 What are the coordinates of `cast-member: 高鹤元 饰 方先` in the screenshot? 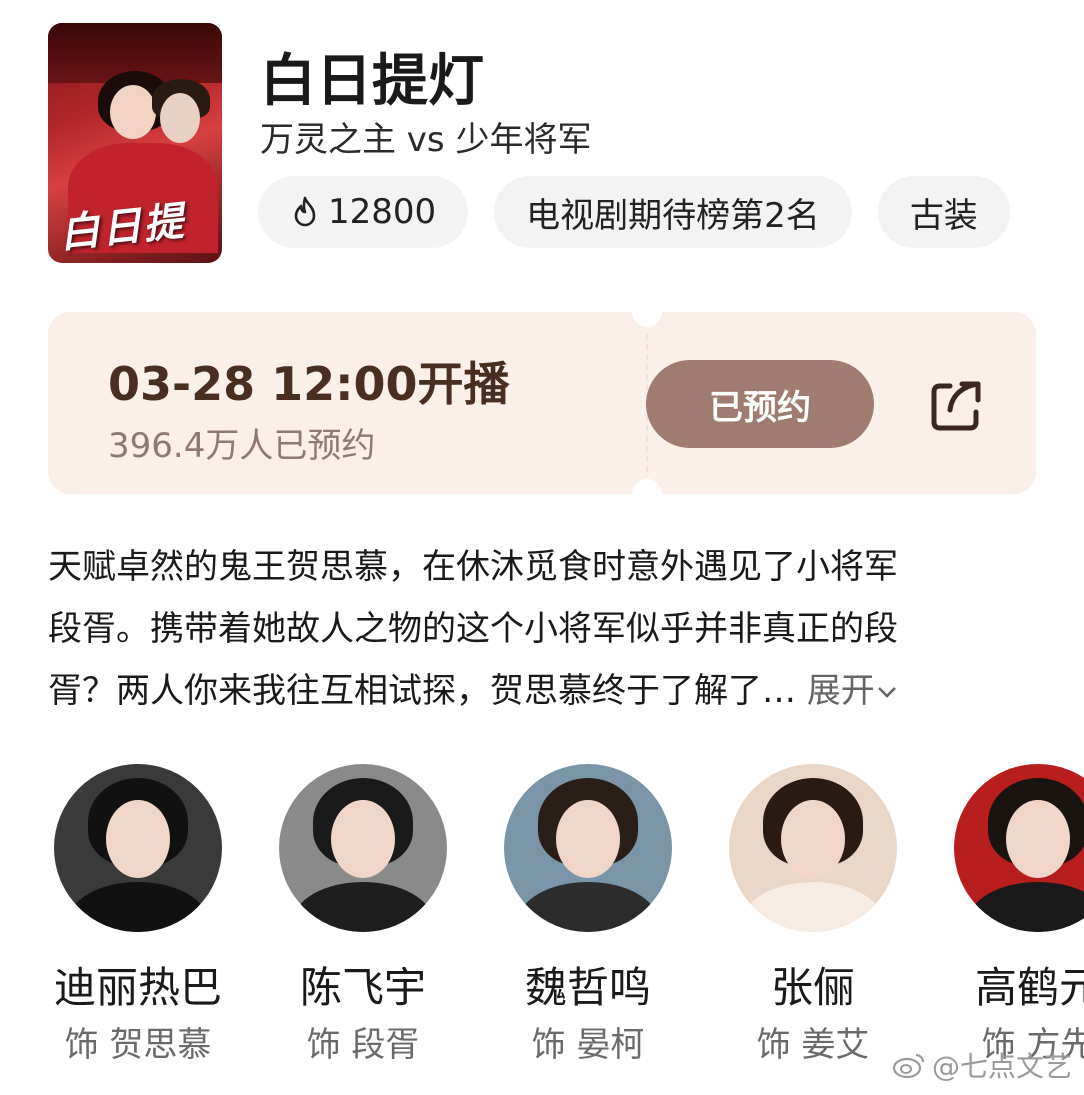 It's located at (1011, 914).